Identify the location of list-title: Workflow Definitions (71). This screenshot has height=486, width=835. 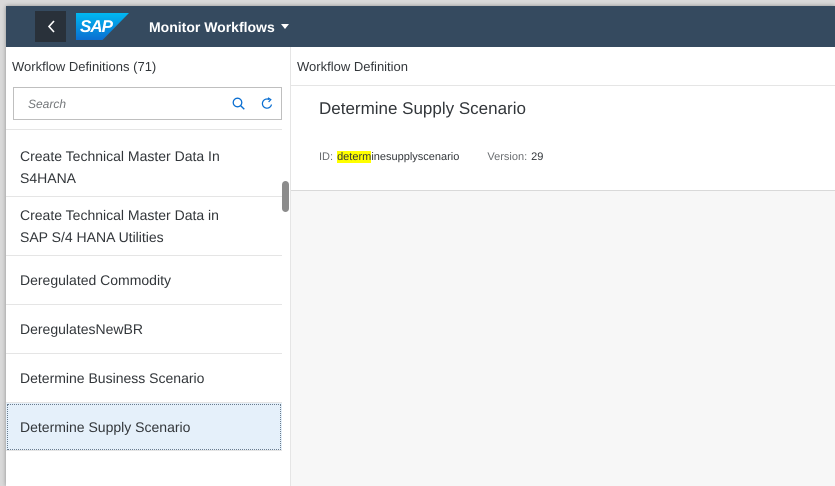
(84, 67).